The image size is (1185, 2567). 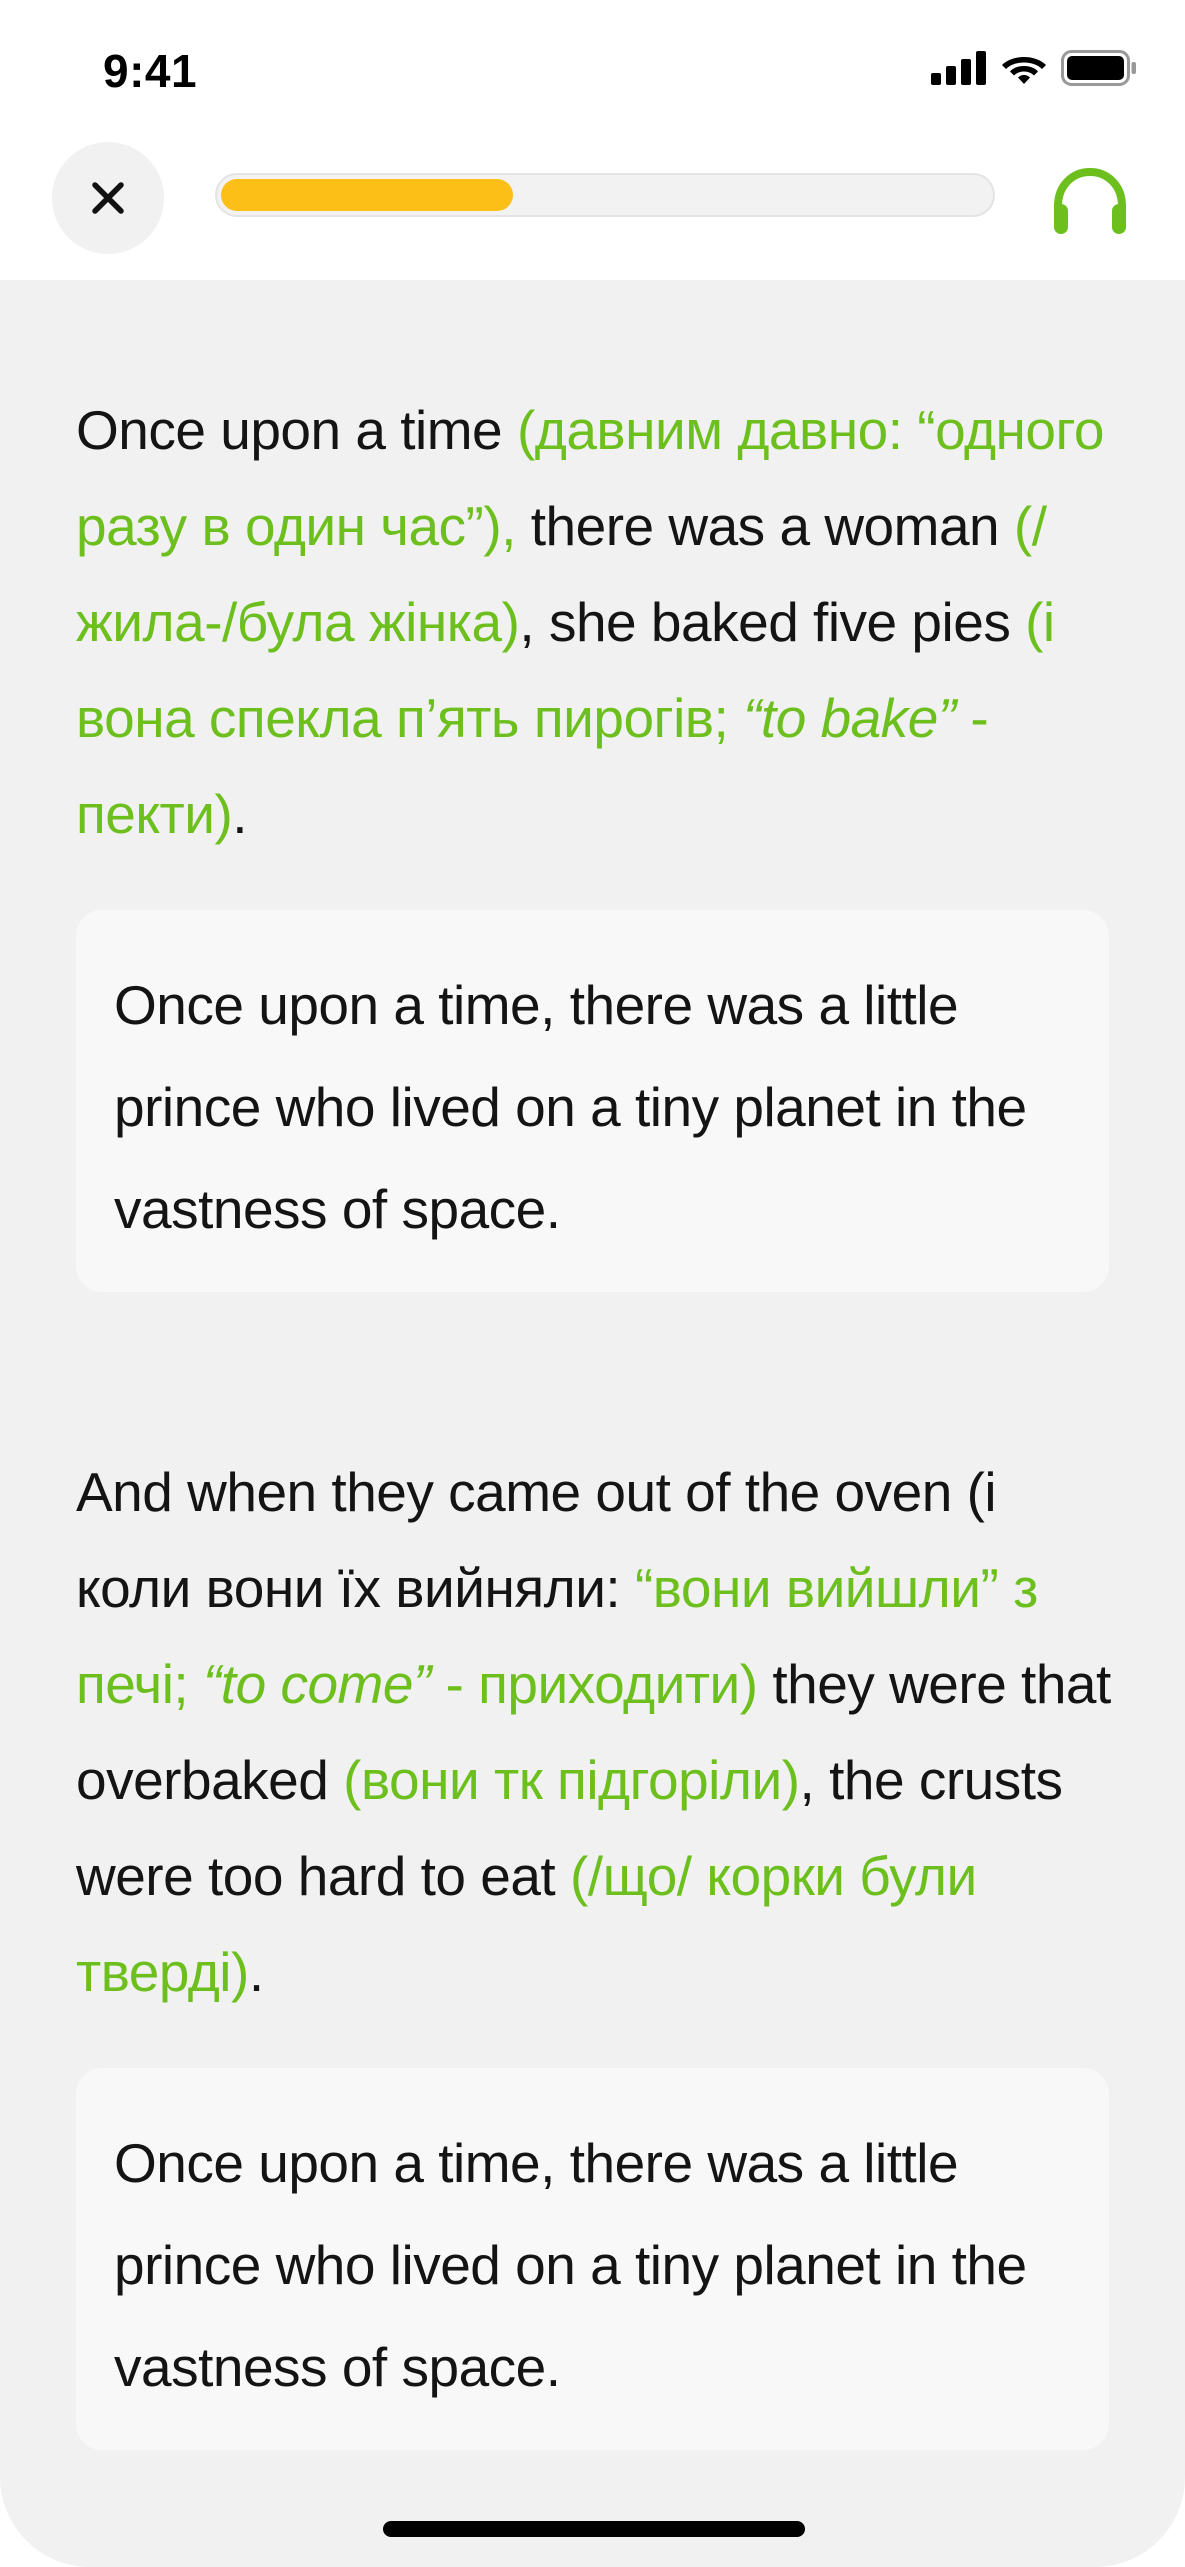 What do you see at coordinates (1024, 70) in the screenshot?
I see `wifi-icon` at bounding box center [1024, 70].